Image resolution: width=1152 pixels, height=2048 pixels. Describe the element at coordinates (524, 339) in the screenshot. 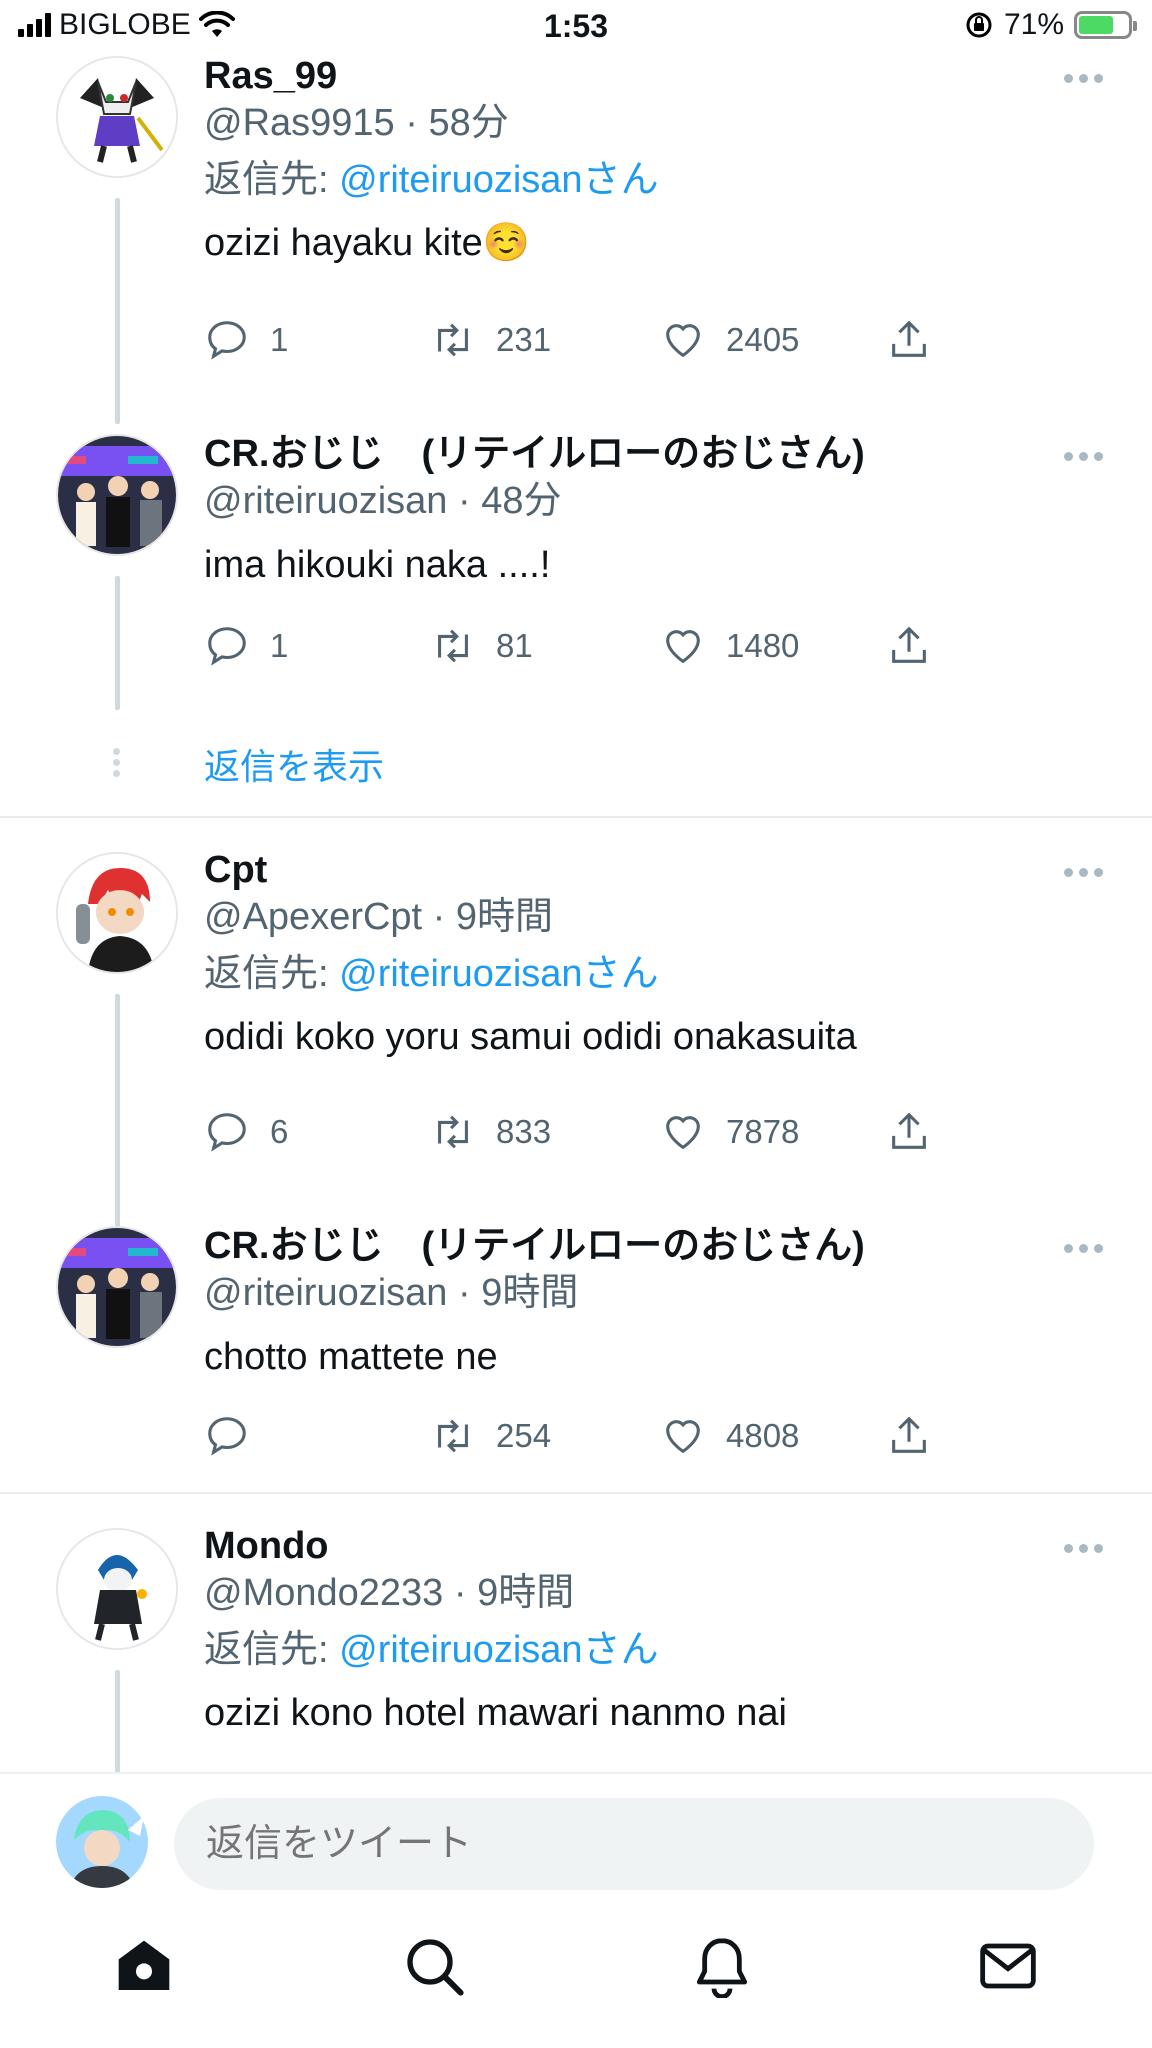

I see `retweet-count: 231` at that location.